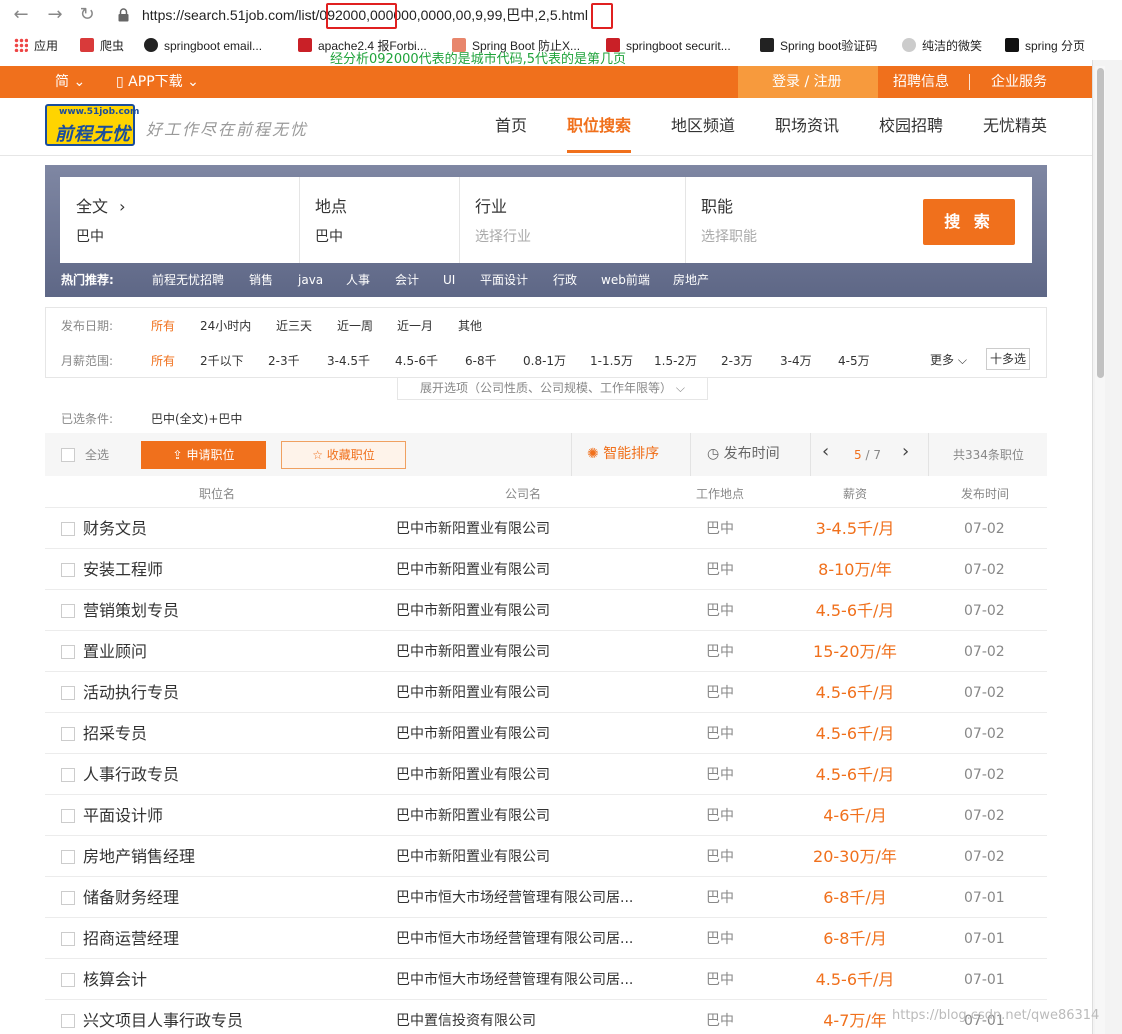  I want to click on publish-time-sort-button: ◷ 发布时间, so click(743, 454).